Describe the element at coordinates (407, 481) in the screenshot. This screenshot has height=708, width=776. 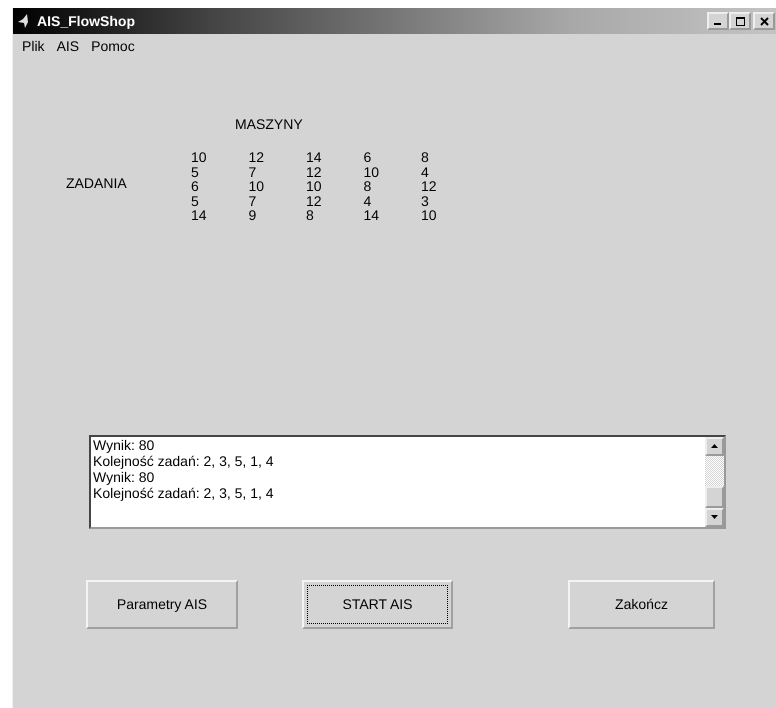
I see `output-listbox: Wynik: 80 Kolejność zadań: 2, 3, 5, 1, 4 Wynik: 80 Kolejność zadań: 2, 3, 5, 1, 4` at that location.